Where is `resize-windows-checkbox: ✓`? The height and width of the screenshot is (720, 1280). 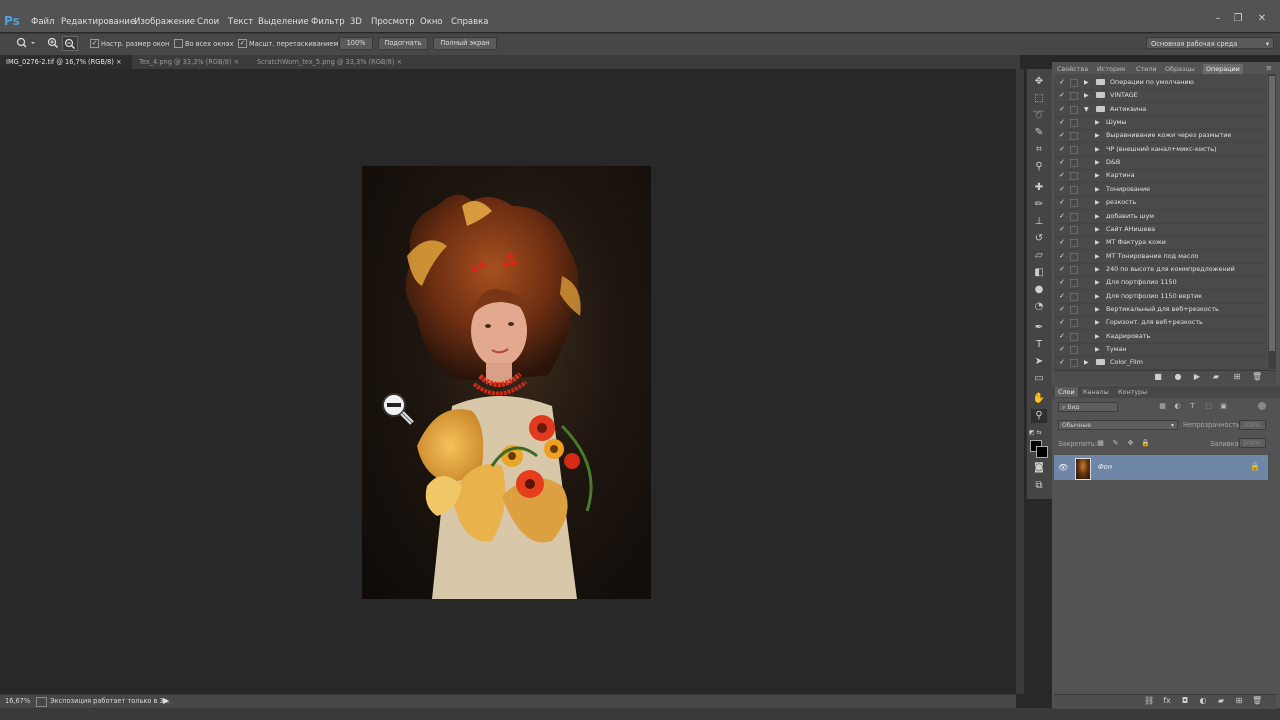
resize-windows-checkbox: ✓ is located at coordinates (94, 43).